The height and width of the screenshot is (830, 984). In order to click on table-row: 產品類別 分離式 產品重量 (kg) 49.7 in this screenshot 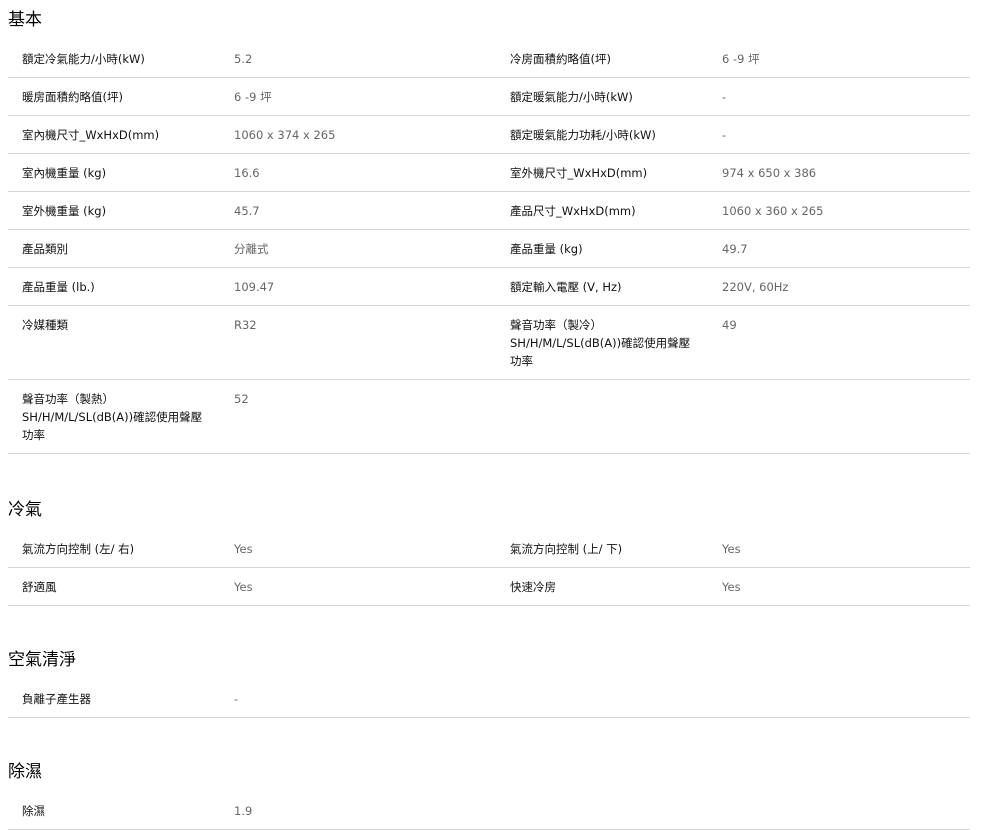, I will do `click(489, 248)`.